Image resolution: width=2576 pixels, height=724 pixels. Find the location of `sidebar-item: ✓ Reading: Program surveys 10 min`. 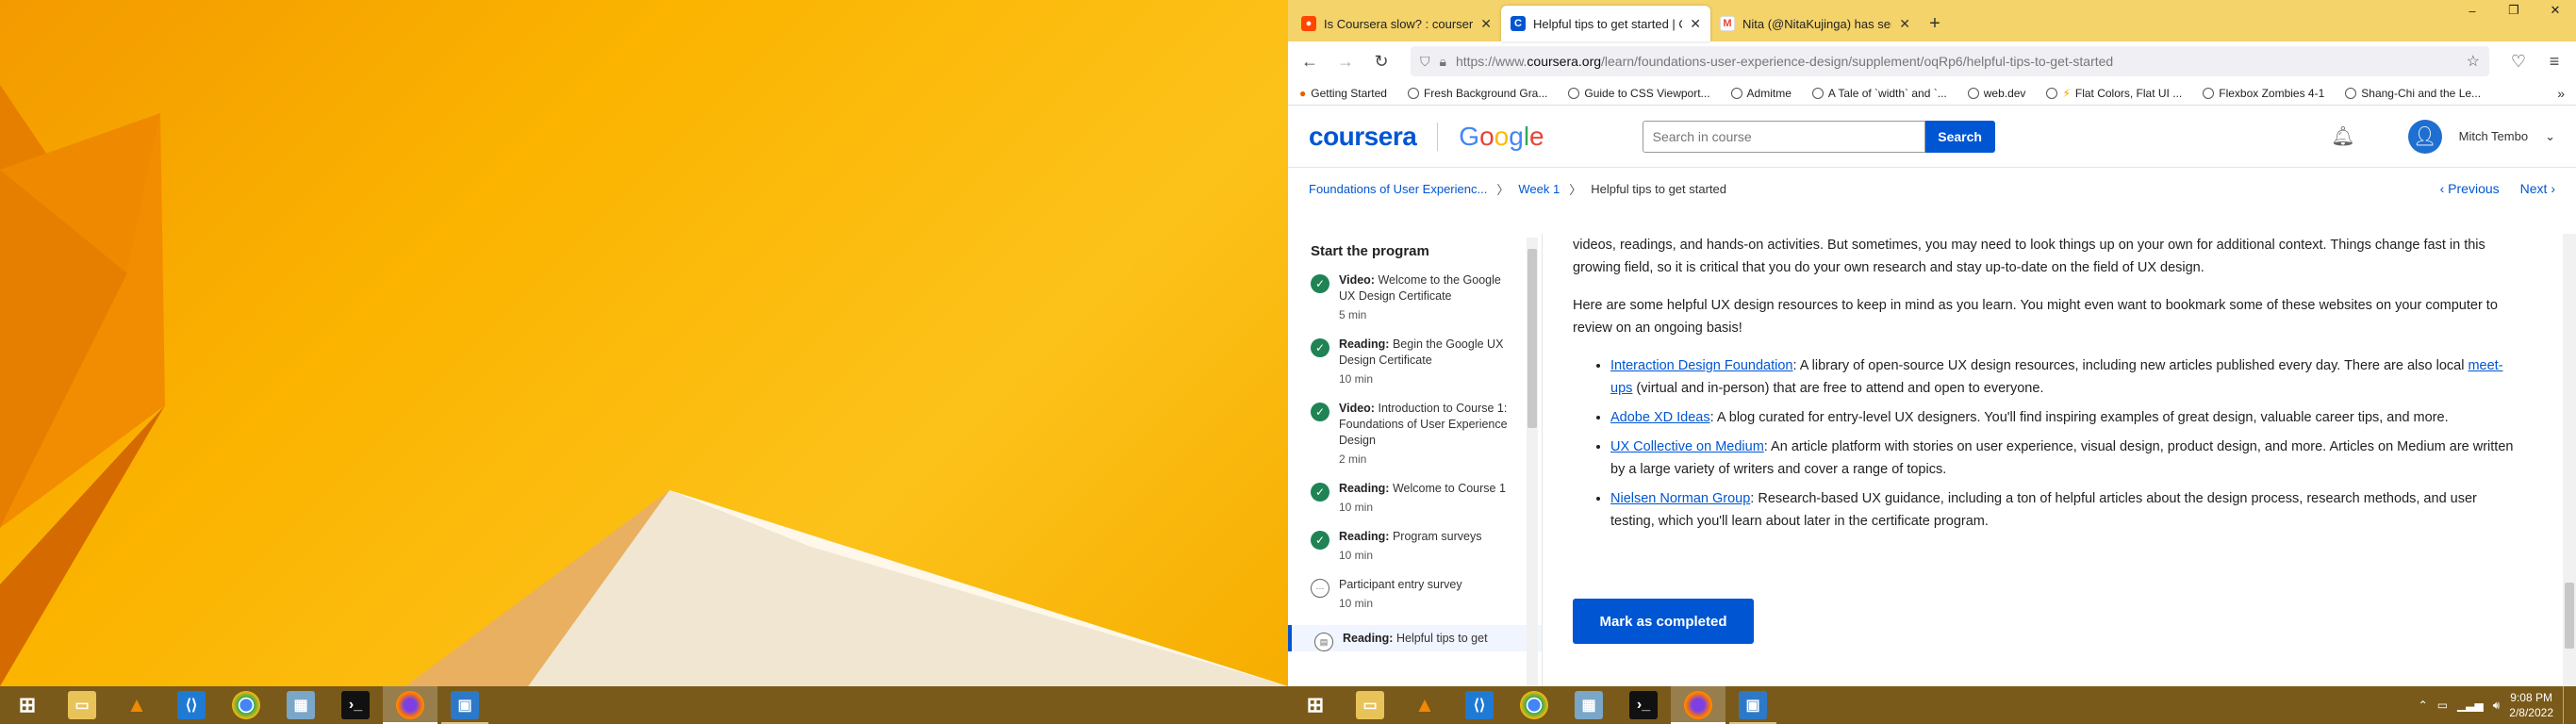

sidebar-item: ✓ Reading: Program surveys 10 min is located at coordinates (1426, 545).